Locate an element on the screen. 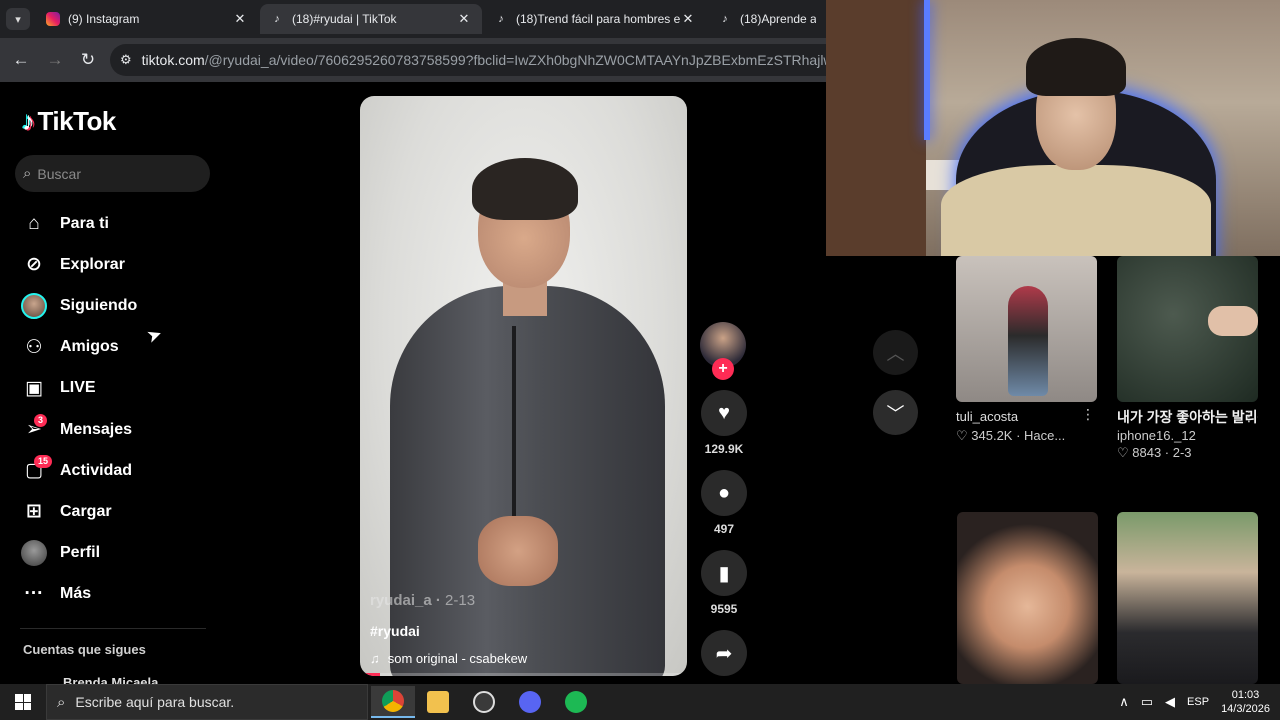  tab-search-menu-button: ▾ is located at coordinates (18, 19).